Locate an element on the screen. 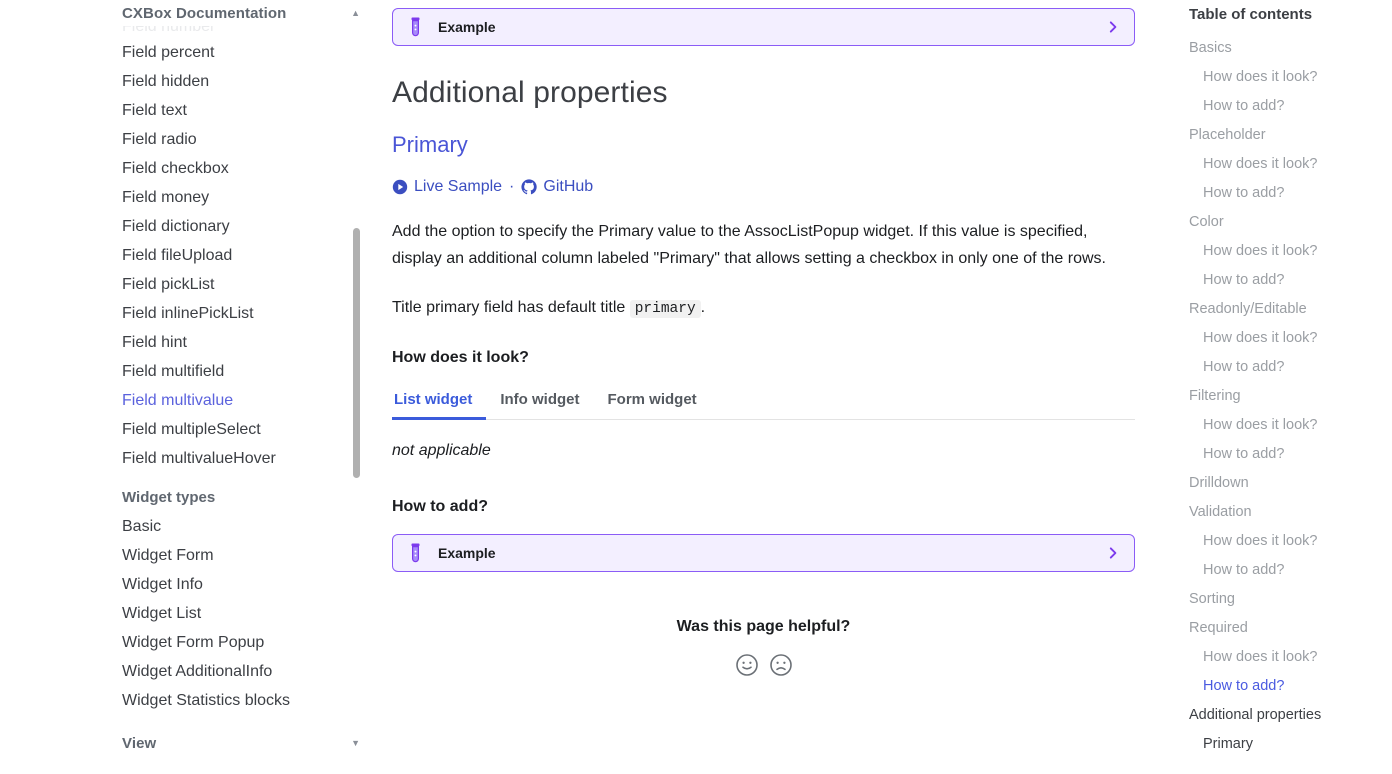 The image size is (1392, 774). toc-item-placeholder-how-to-add: How to add? is located at coordinates (1290, 193).